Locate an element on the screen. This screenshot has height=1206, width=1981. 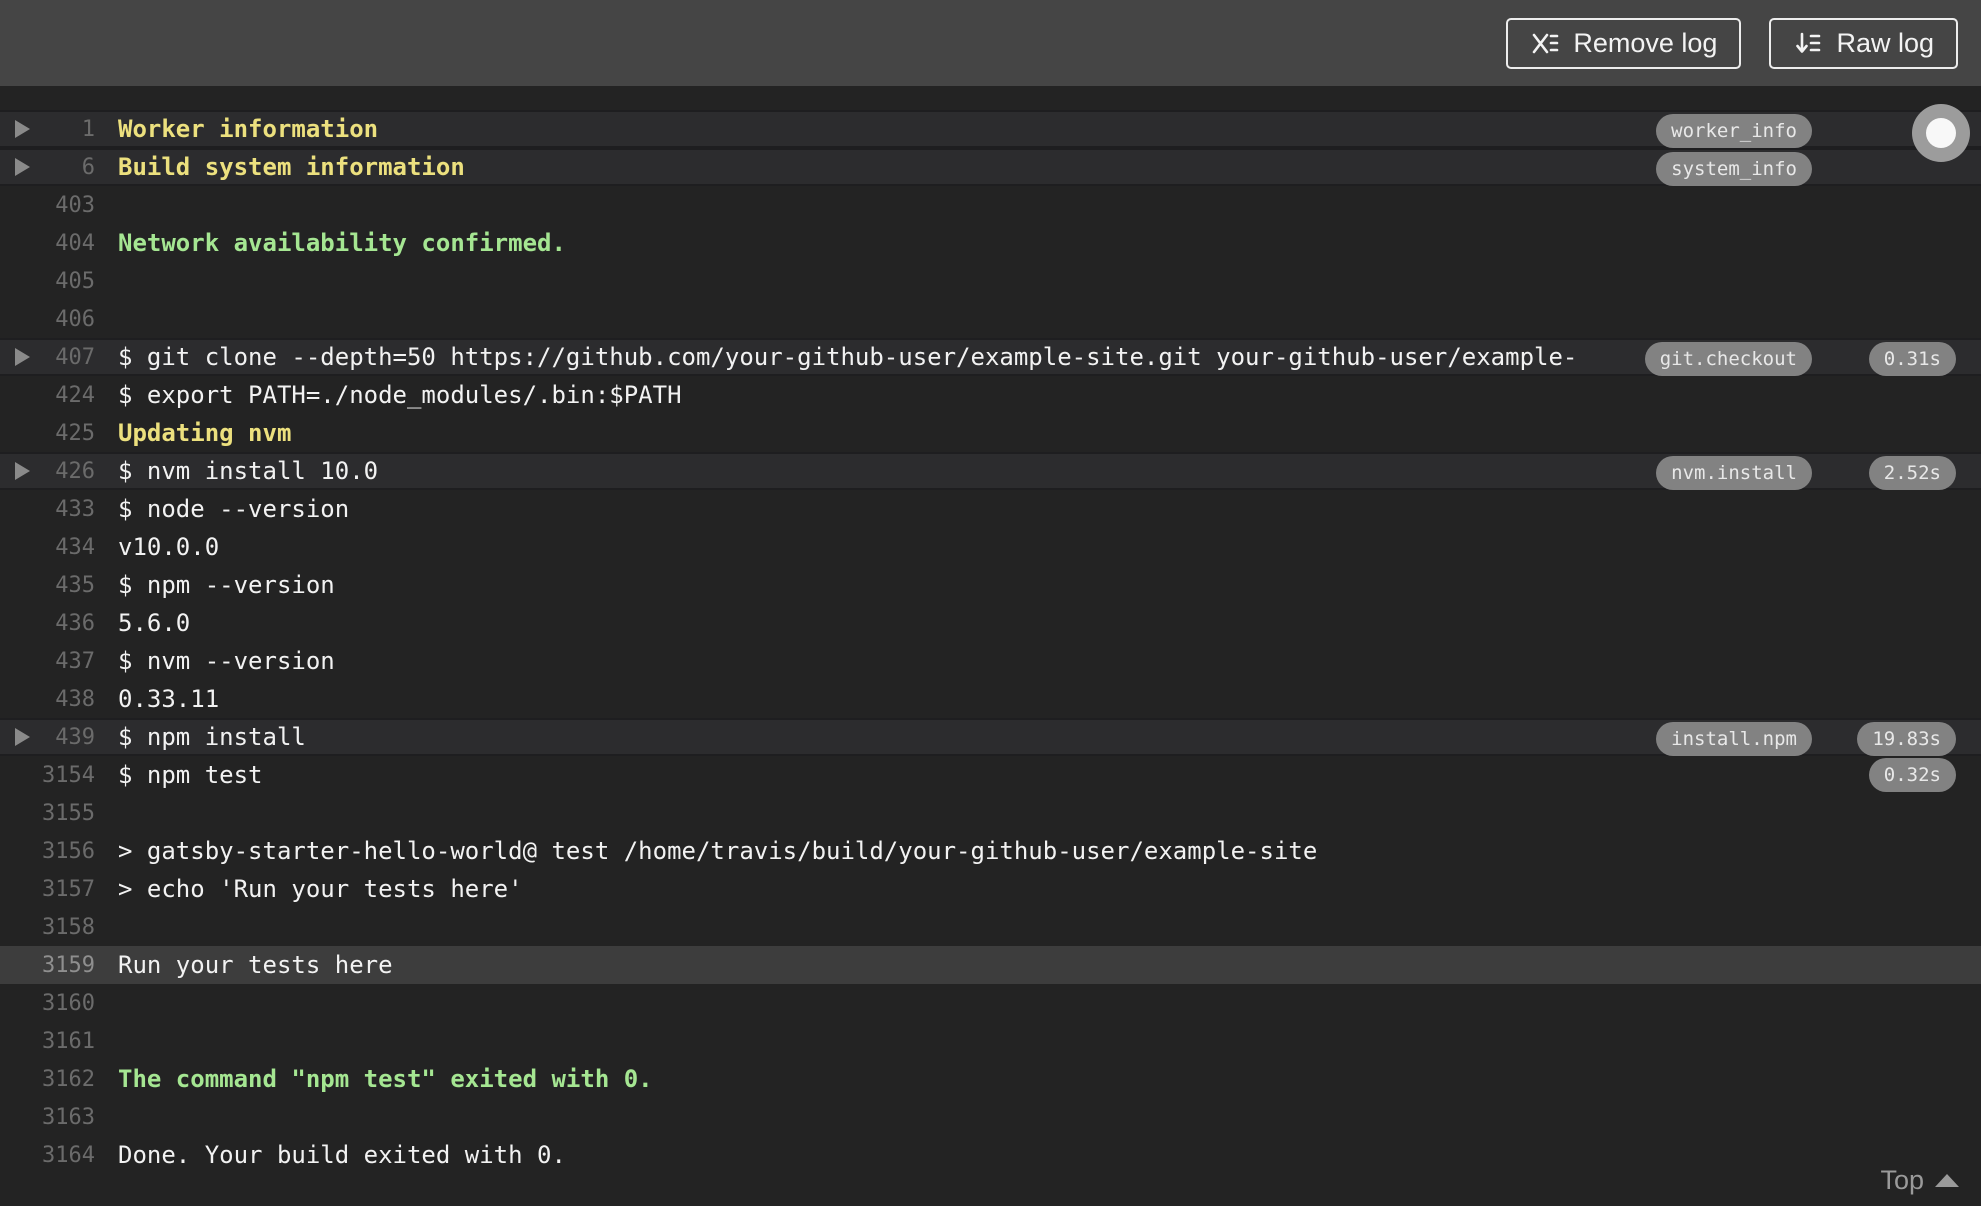
line-number: 437 is located at coordinates (66, 661).